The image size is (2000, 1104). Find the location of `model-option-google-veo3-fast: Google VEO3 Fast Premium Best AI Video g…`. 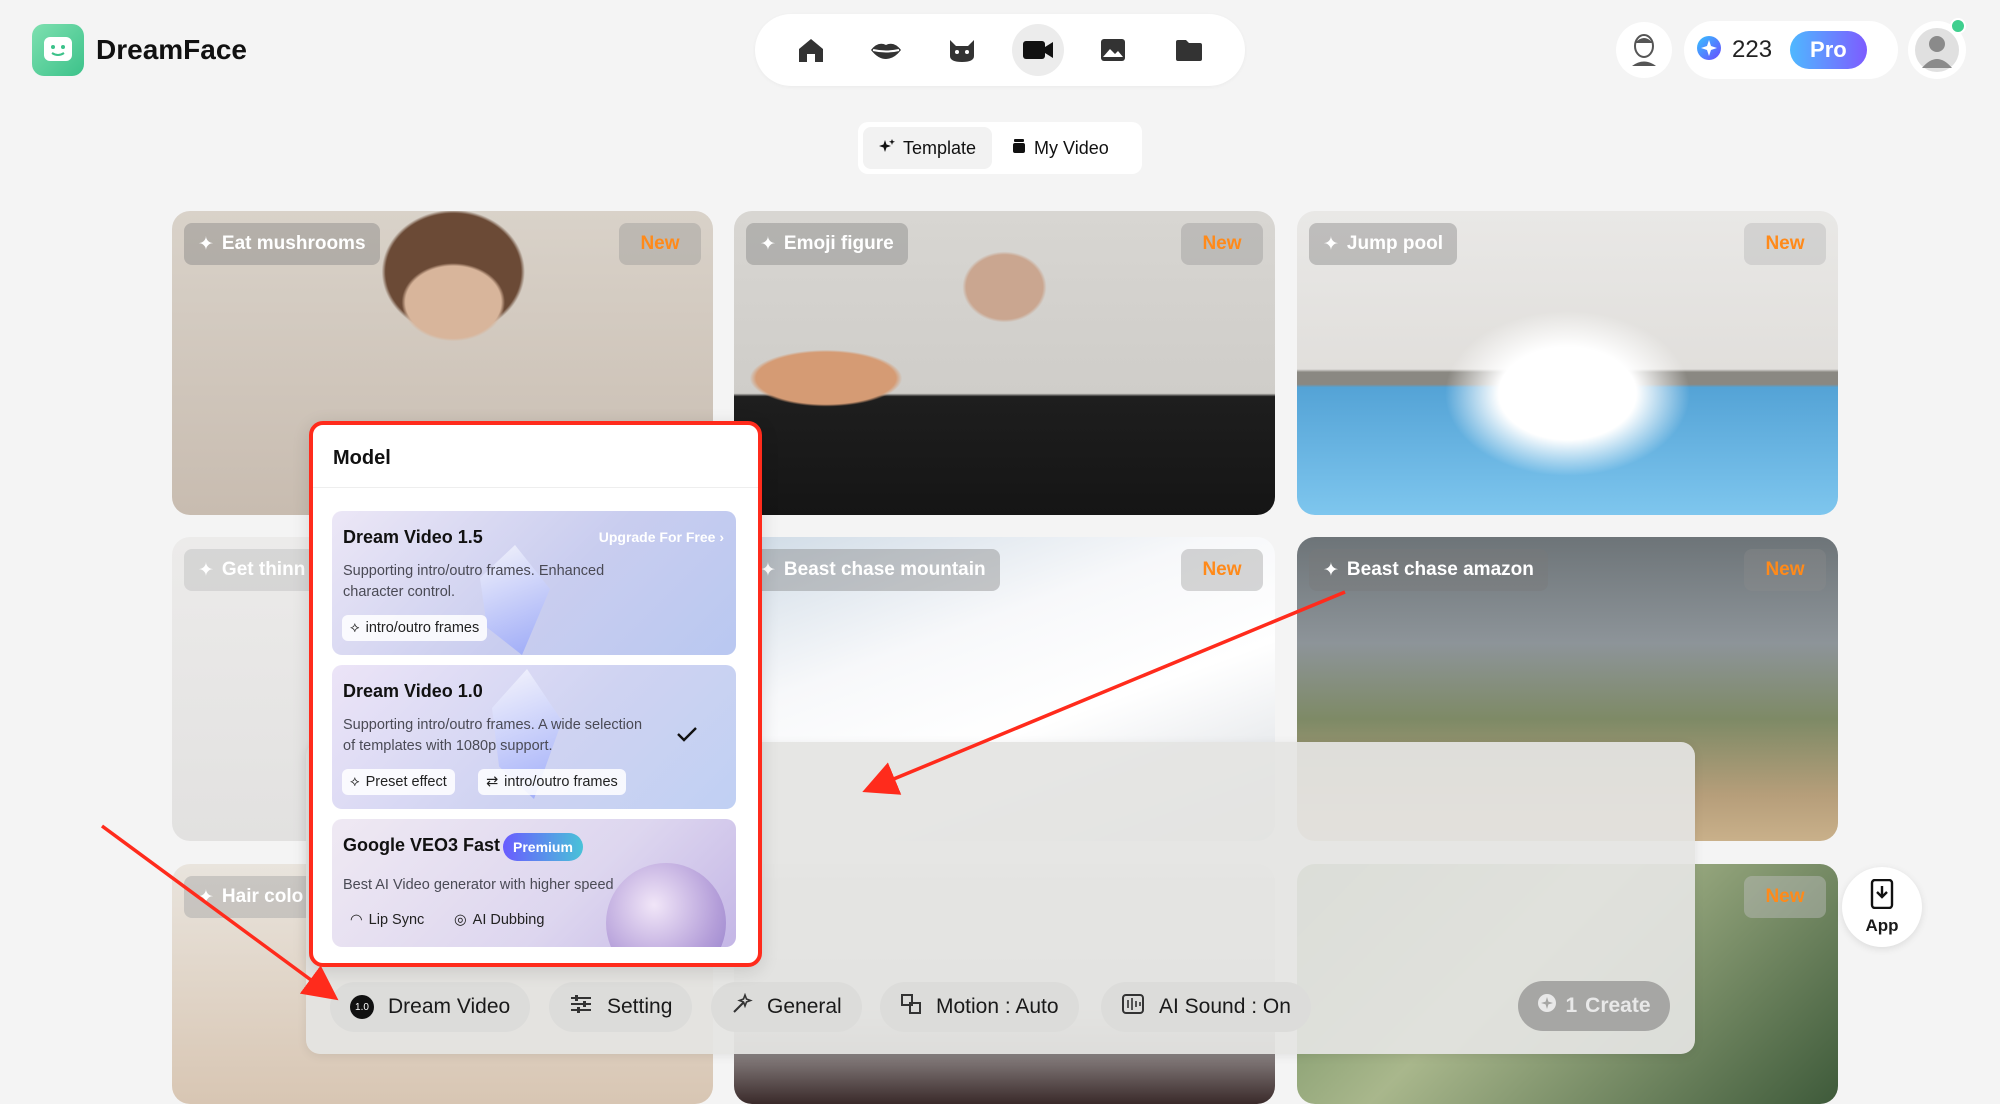

model-option-google-veo3-fast: Google VEO3 Fast Premium Best AI Video g… is located at coordinates (534, 883).